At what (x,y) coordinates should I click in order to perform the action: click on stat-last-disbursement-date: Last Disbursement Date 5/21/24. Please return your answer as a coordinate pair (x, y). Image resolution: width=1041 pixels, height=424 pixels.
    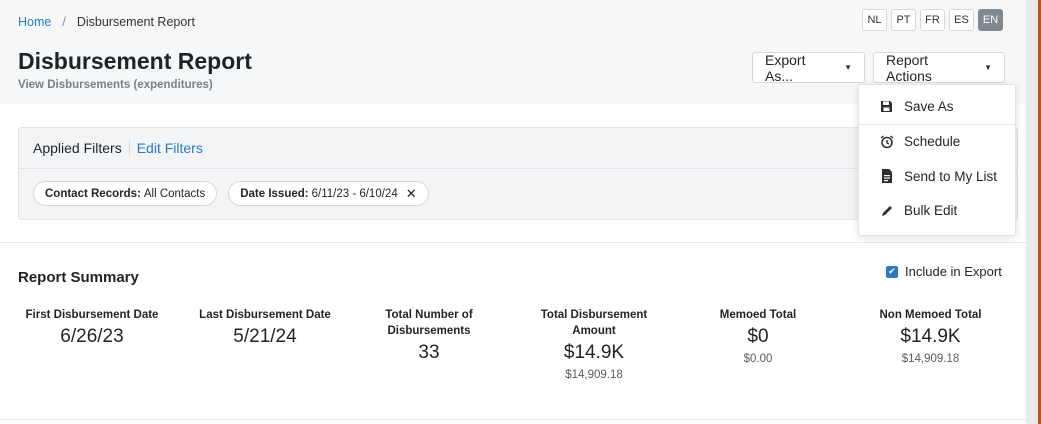
    Looking at the image, I should click on (265, 327).